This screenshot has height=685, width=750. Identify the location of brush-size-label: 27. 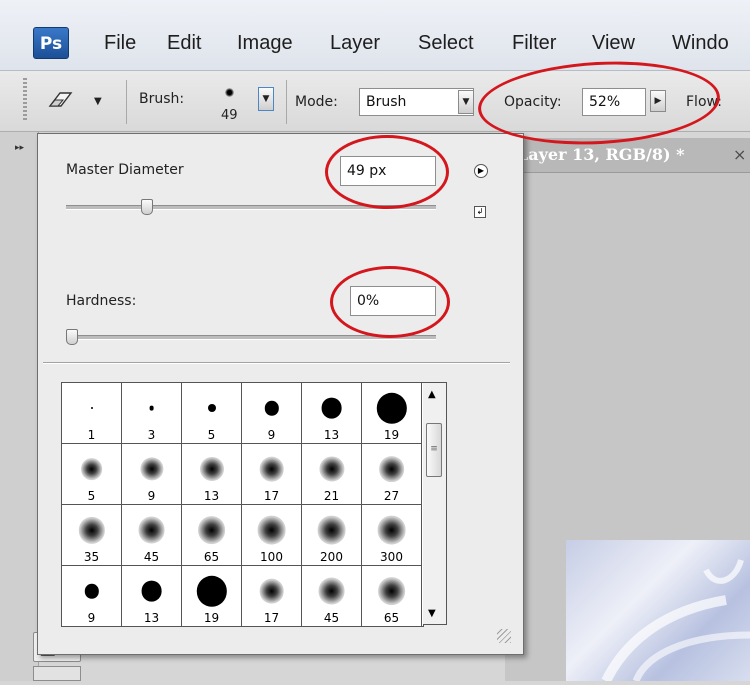
(391, 496).